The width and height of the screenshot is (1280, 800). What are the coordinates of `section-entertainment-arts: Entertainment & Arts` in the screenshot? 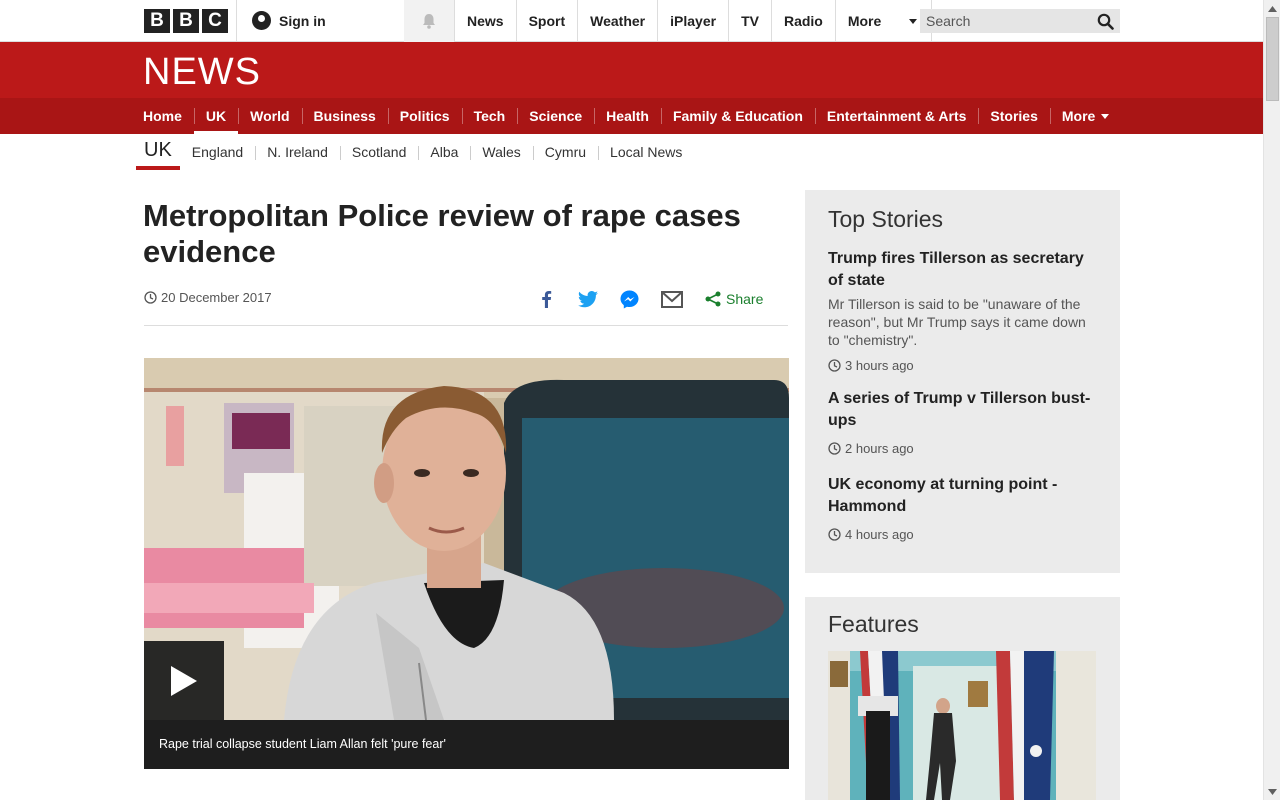 It's located at (896, 116).